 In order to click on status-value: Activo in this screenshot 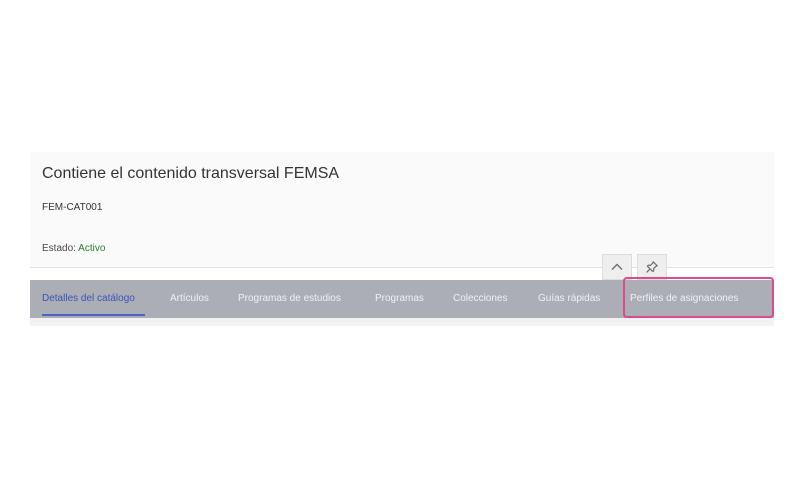, I will do `click(92, 248)`.